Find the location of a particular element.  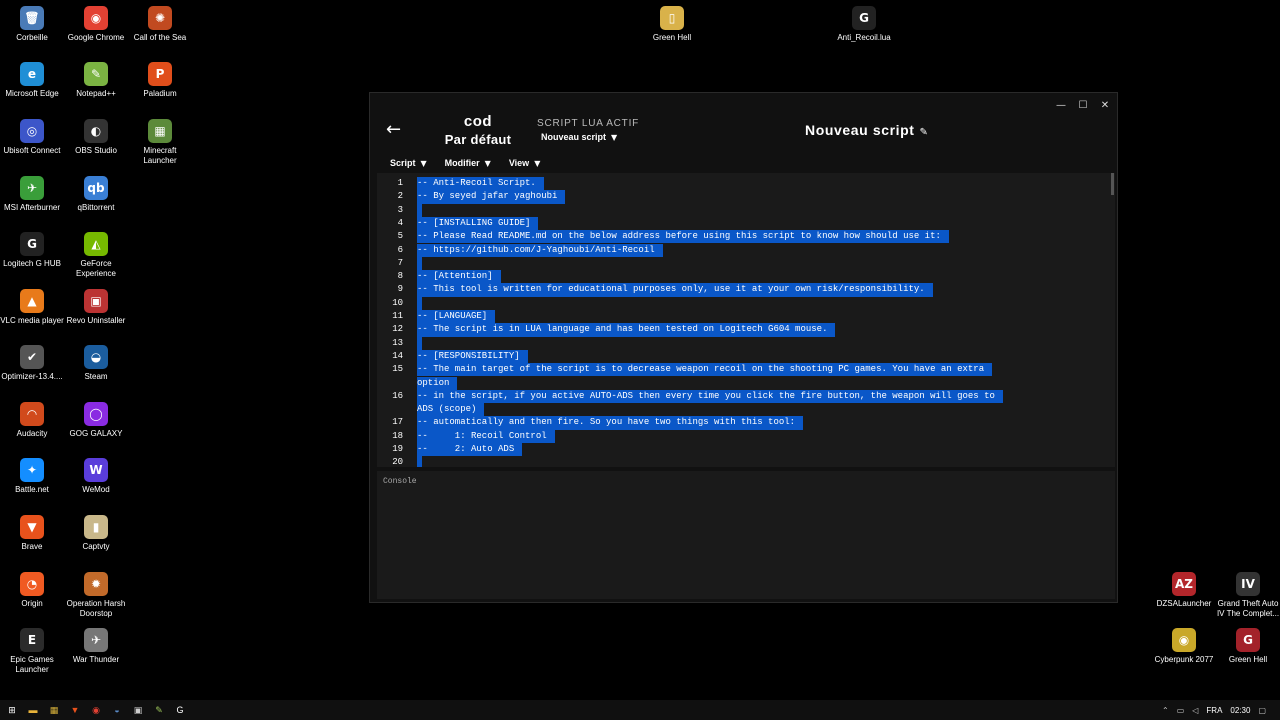

script-name: Nouveau script is located at coordinates (860, 130).